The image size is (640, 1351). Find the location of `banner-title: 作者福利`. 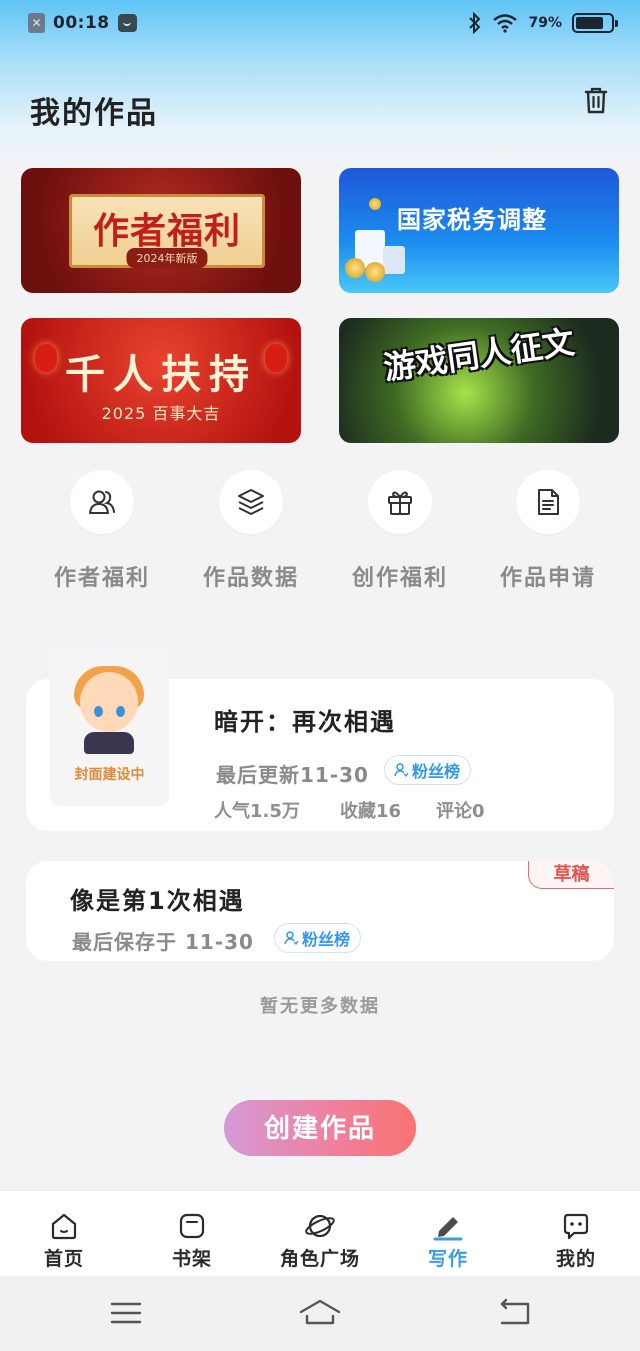

banner-title: 作者福利 is located at coordinates (166, 231).